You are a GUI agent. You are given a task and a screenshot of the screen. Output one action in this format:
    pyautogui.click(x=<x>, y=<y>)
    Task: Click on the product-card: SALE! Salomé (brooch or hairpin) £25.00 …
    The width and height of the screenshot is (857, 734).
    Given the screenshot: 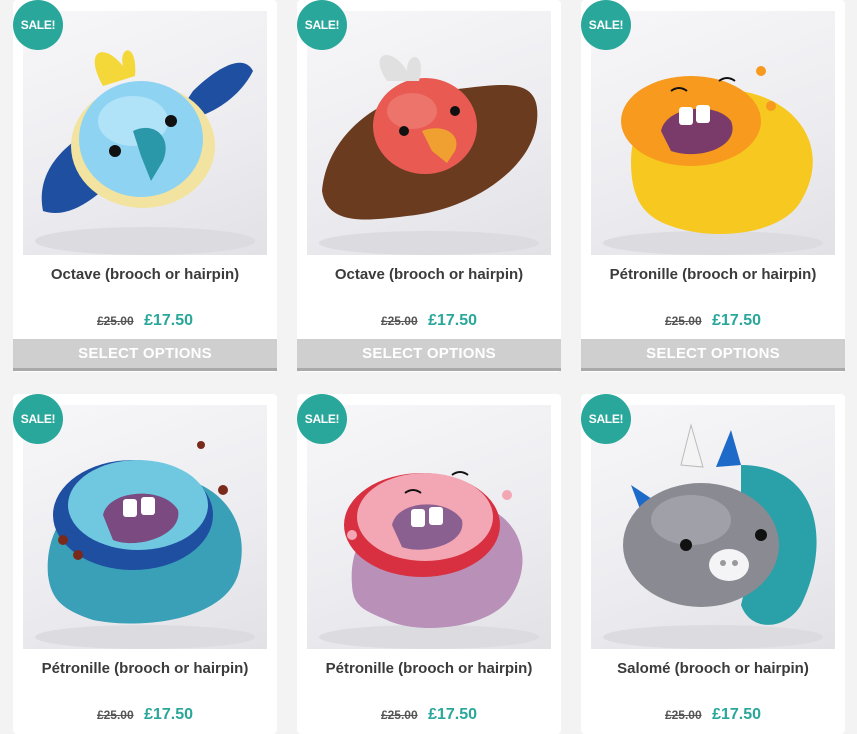 What is the action you would take?
    pyautogui.click(x=713, y=564)
    